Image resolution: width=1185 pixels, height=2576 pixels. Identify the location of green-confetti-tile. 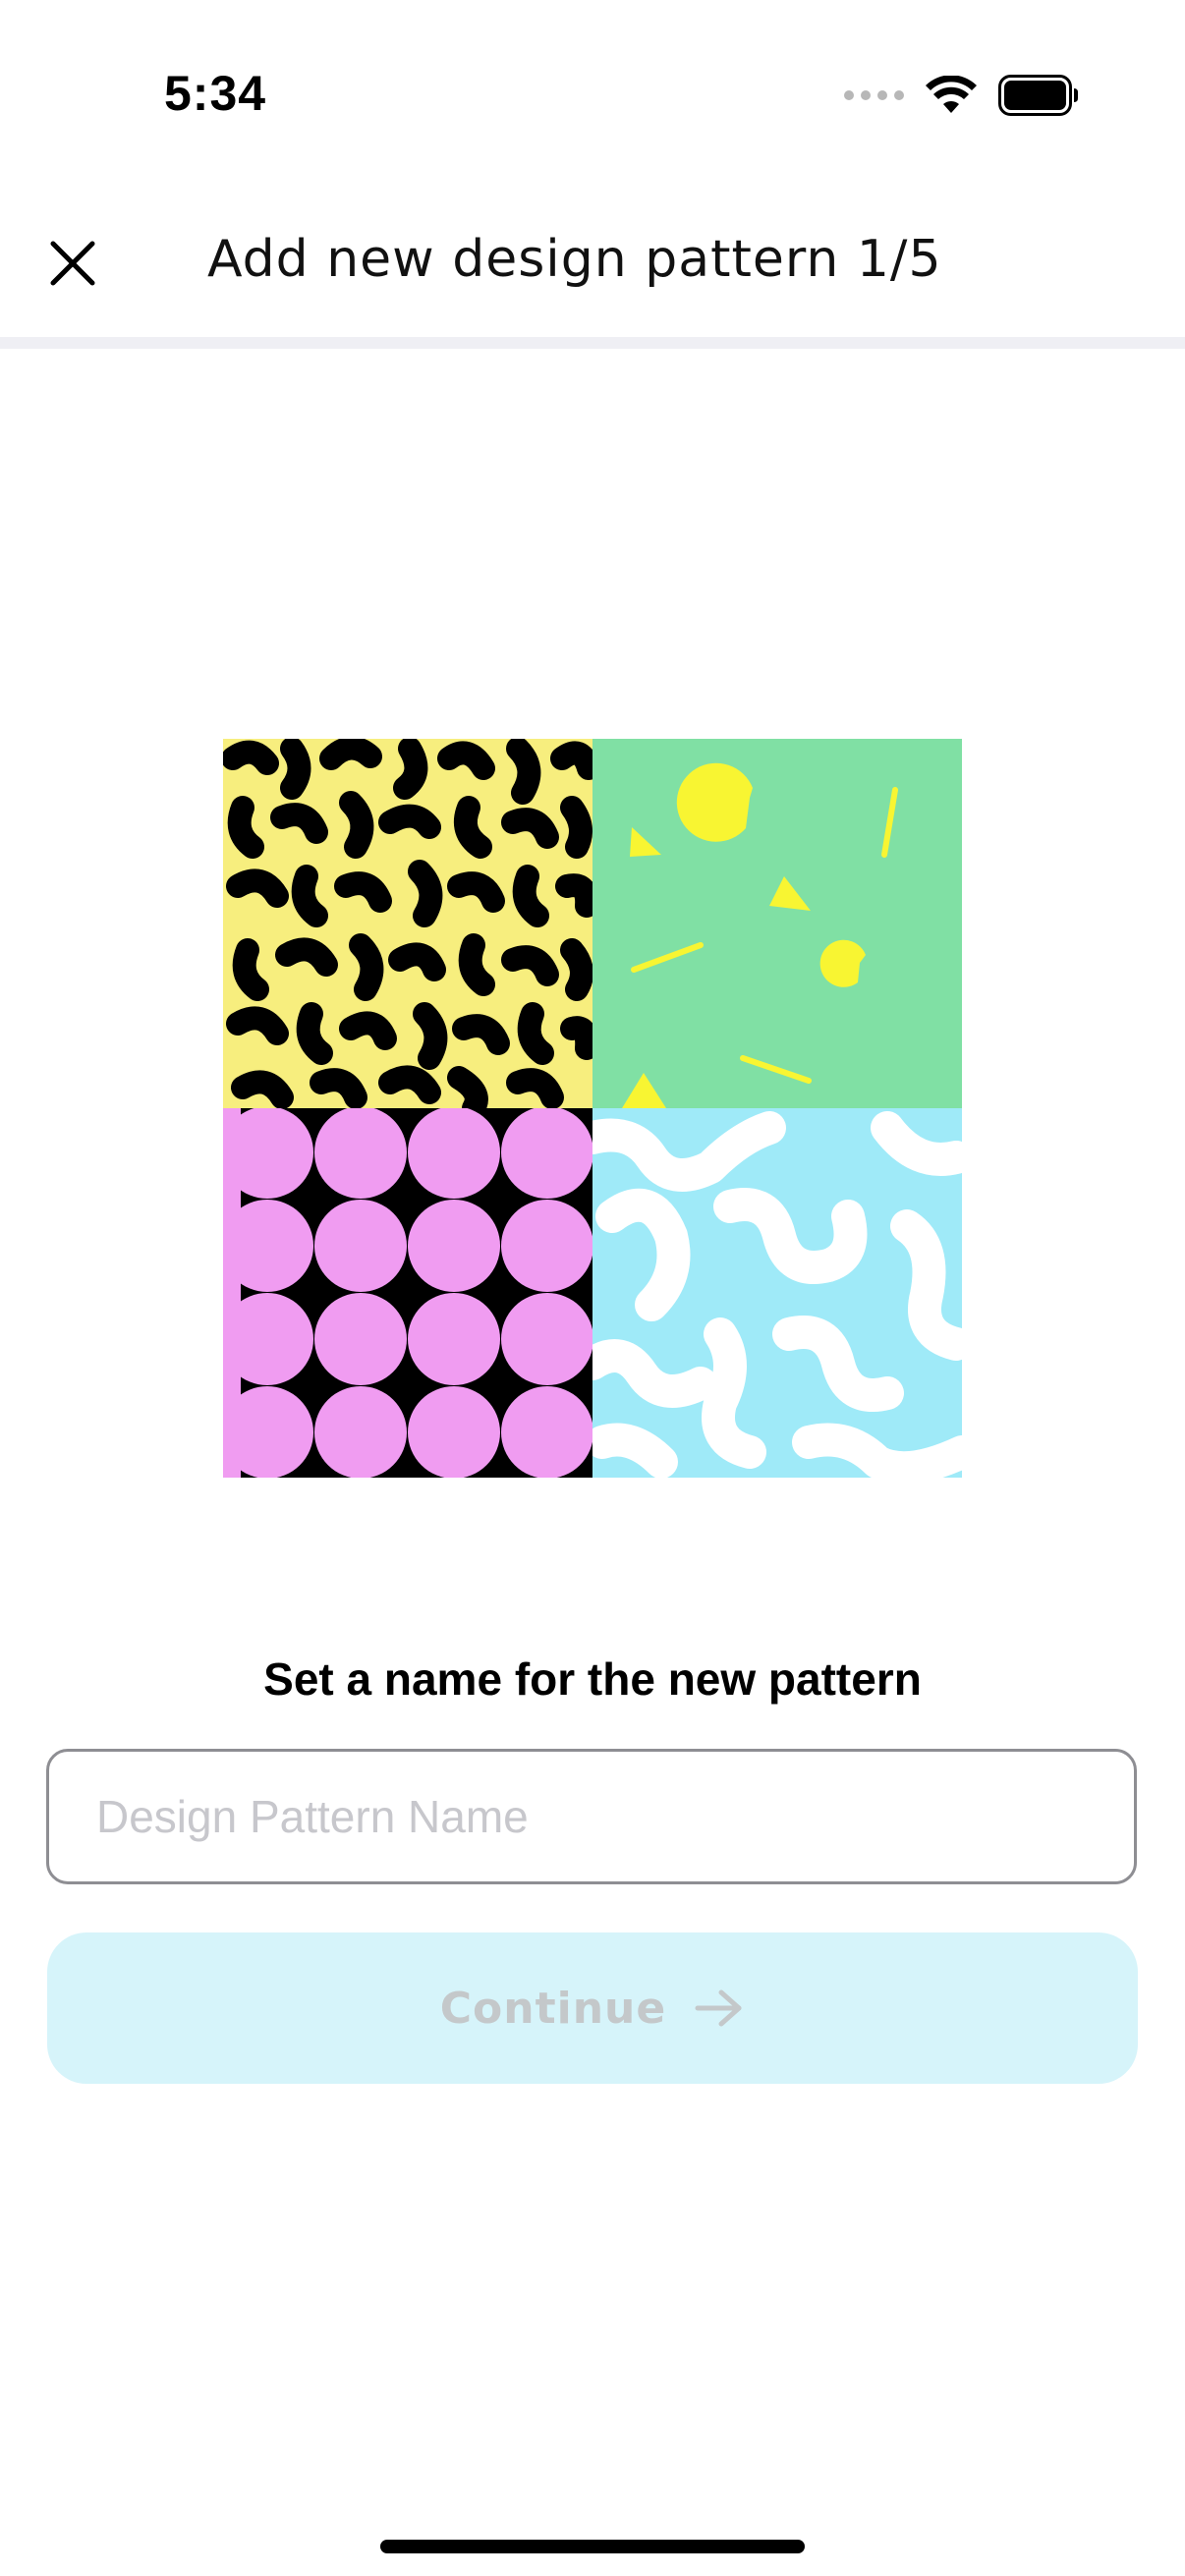
(777, 923).